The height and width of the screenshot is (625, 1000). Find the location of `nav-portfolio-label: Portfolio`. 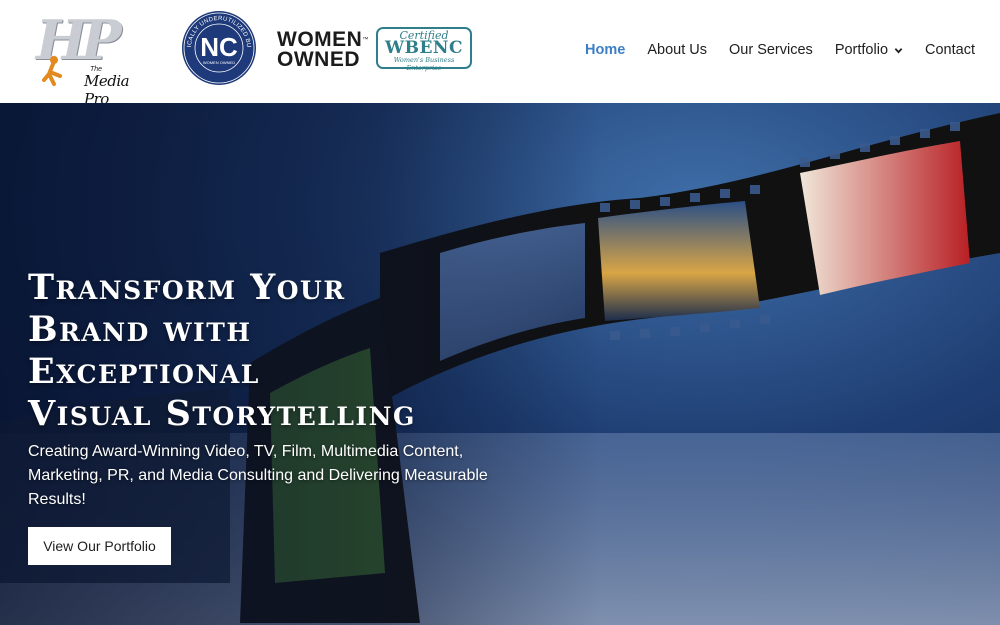

nav-portfolio-label: Portfolio is located at coordinates (861, 50).